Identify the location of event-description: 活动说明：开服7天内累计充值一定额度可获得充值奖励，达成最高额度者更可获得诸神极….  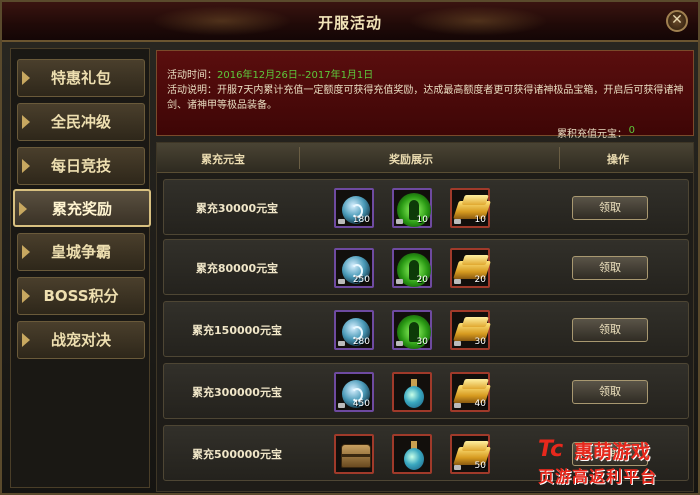
(425, 98).